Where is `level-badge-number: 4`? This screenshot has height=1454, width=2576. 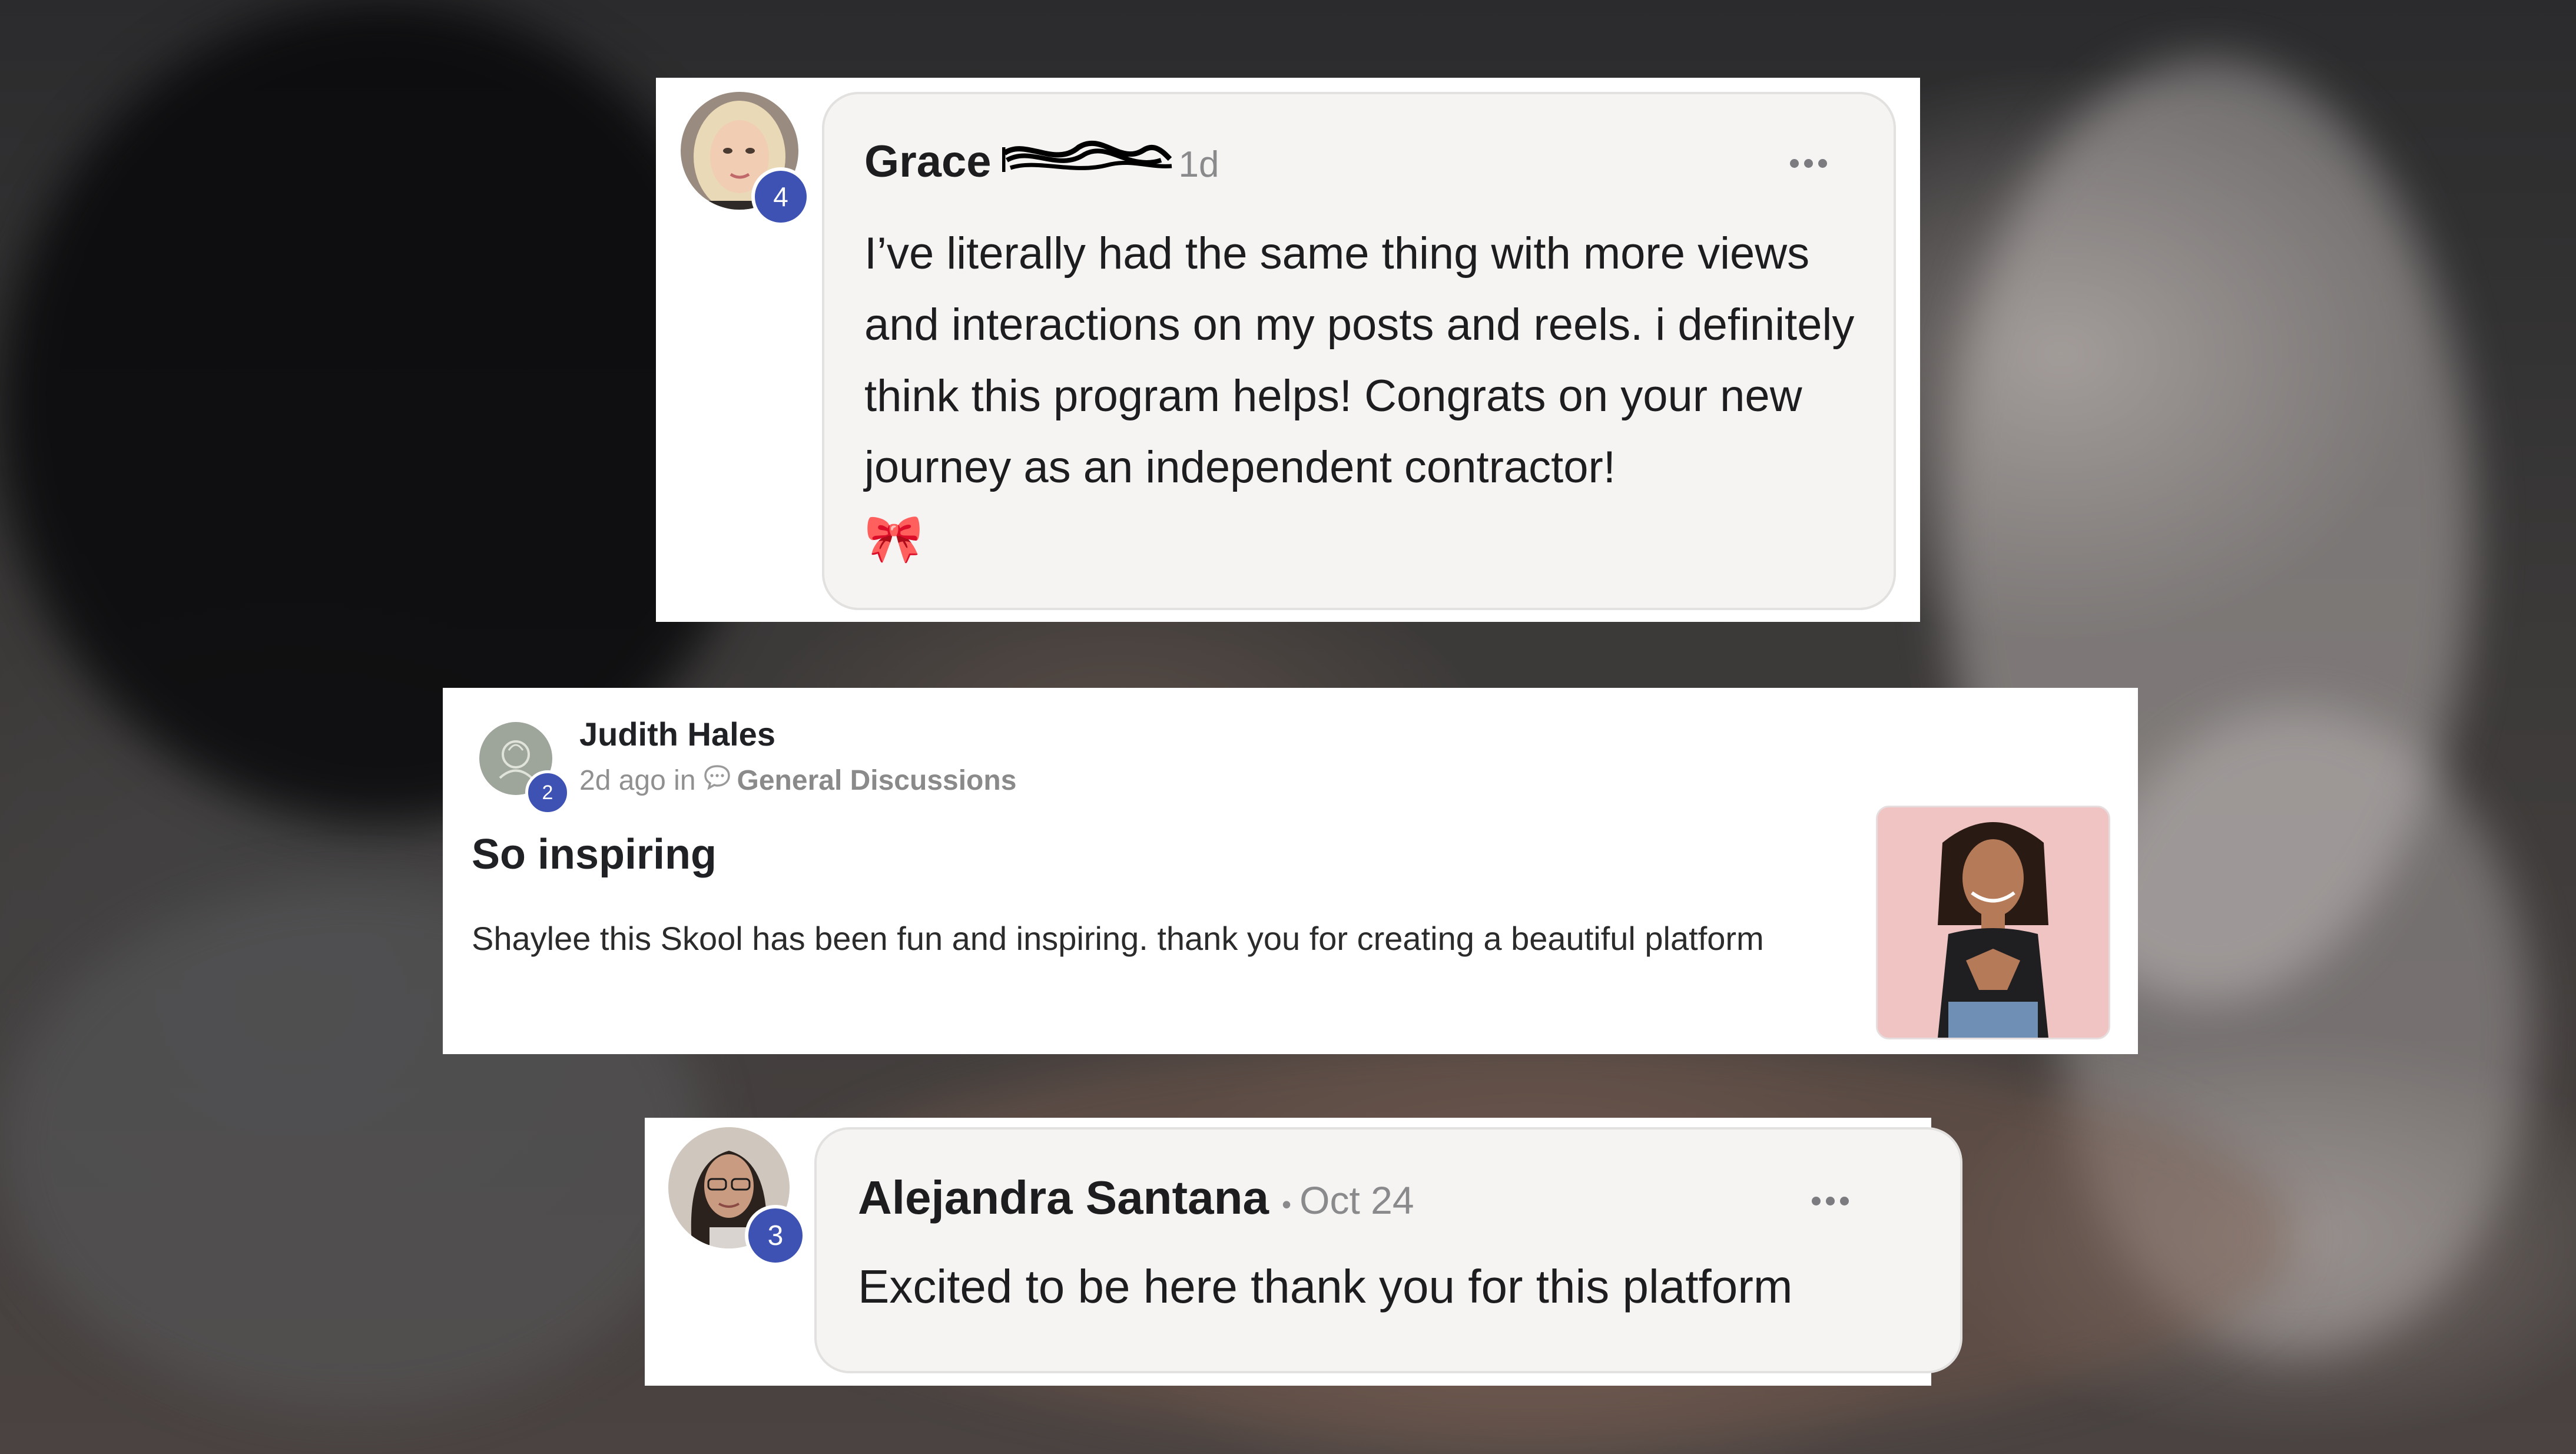 level-badge-number: 4 is located at coordinates (780, 196).